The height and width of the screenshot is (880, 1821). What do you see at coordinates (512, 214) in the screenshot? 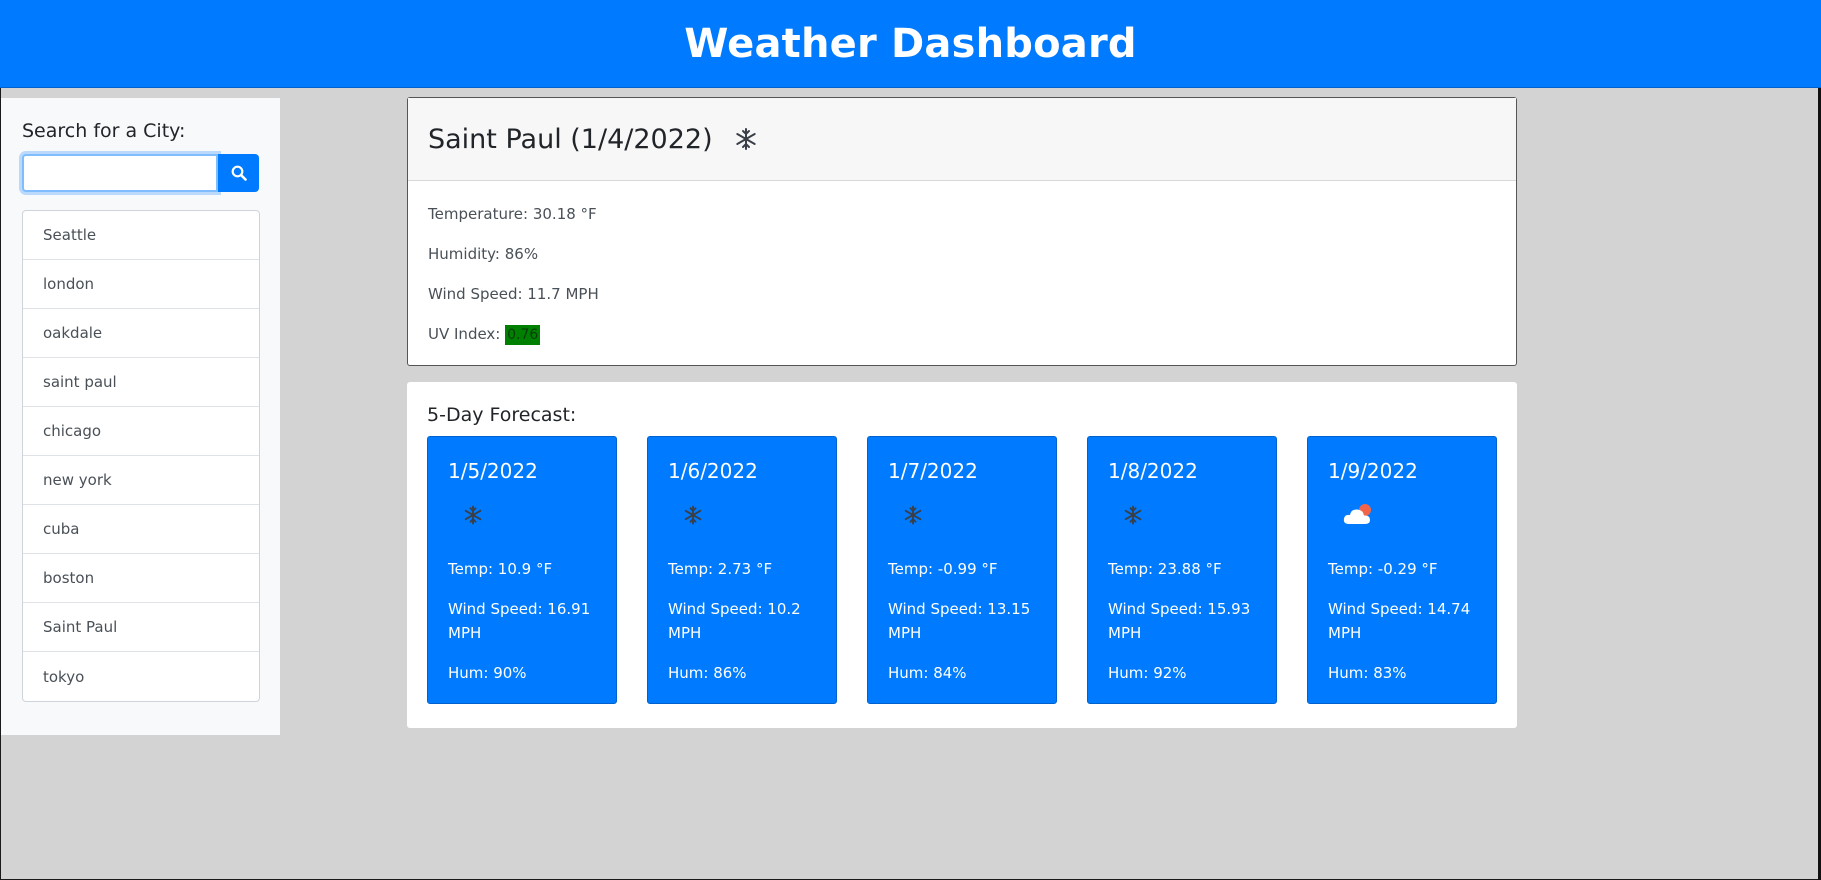
I see `current-temperature: Temperature: 30.18 °F` at bounding box center [512, 214].